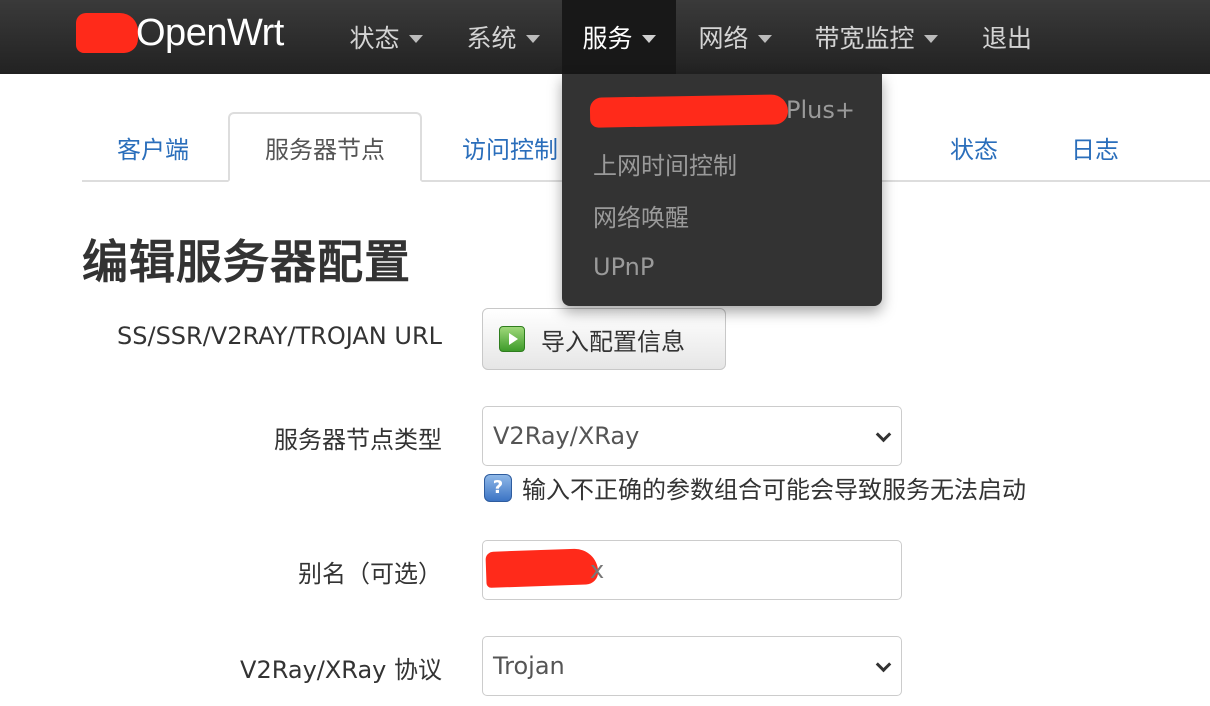 Image resolution: width=1210 pixels, height=706 pixels. I want to click on tab-status: 状态, so click(974, 147).